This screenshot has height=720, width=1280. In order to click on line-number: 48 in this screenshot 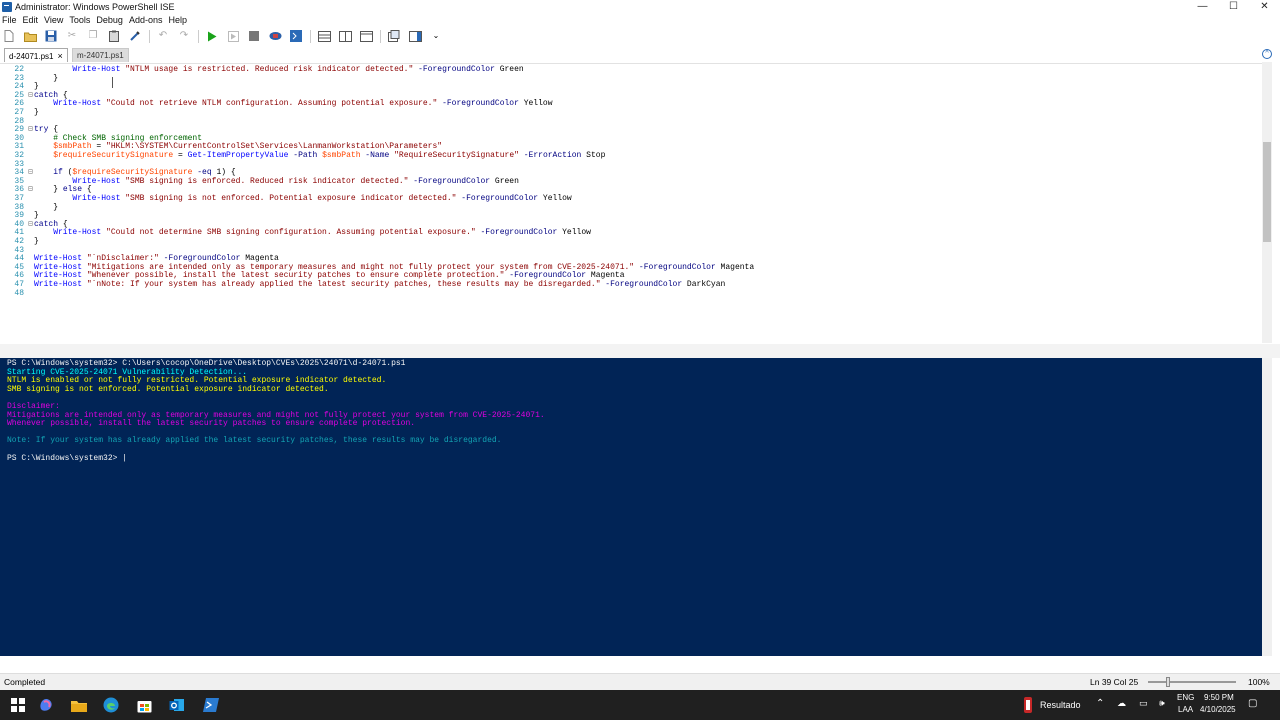, I will do `click(19, 293)`.